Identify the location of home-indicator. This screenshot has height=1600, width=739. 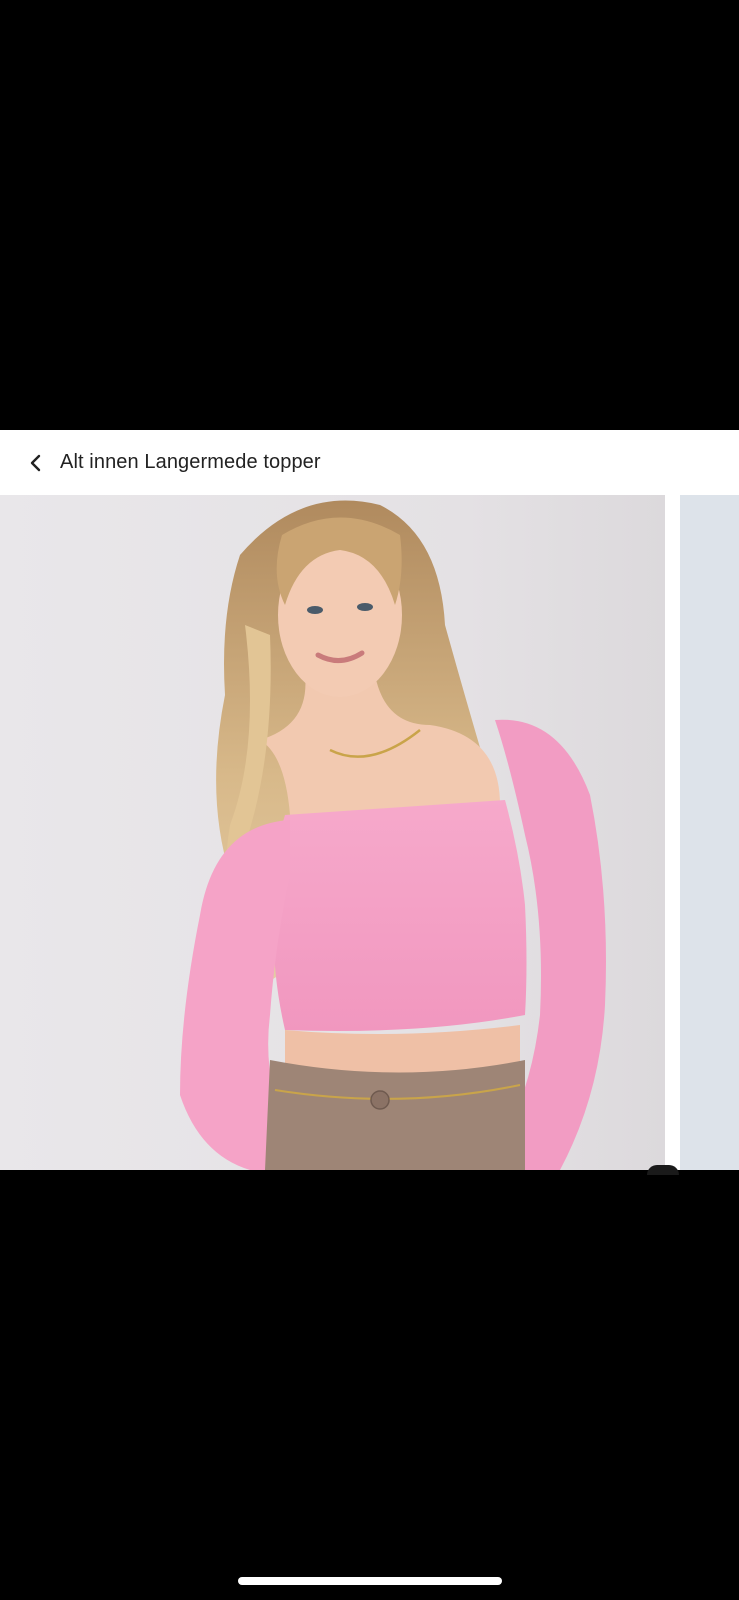
(369, 1581).